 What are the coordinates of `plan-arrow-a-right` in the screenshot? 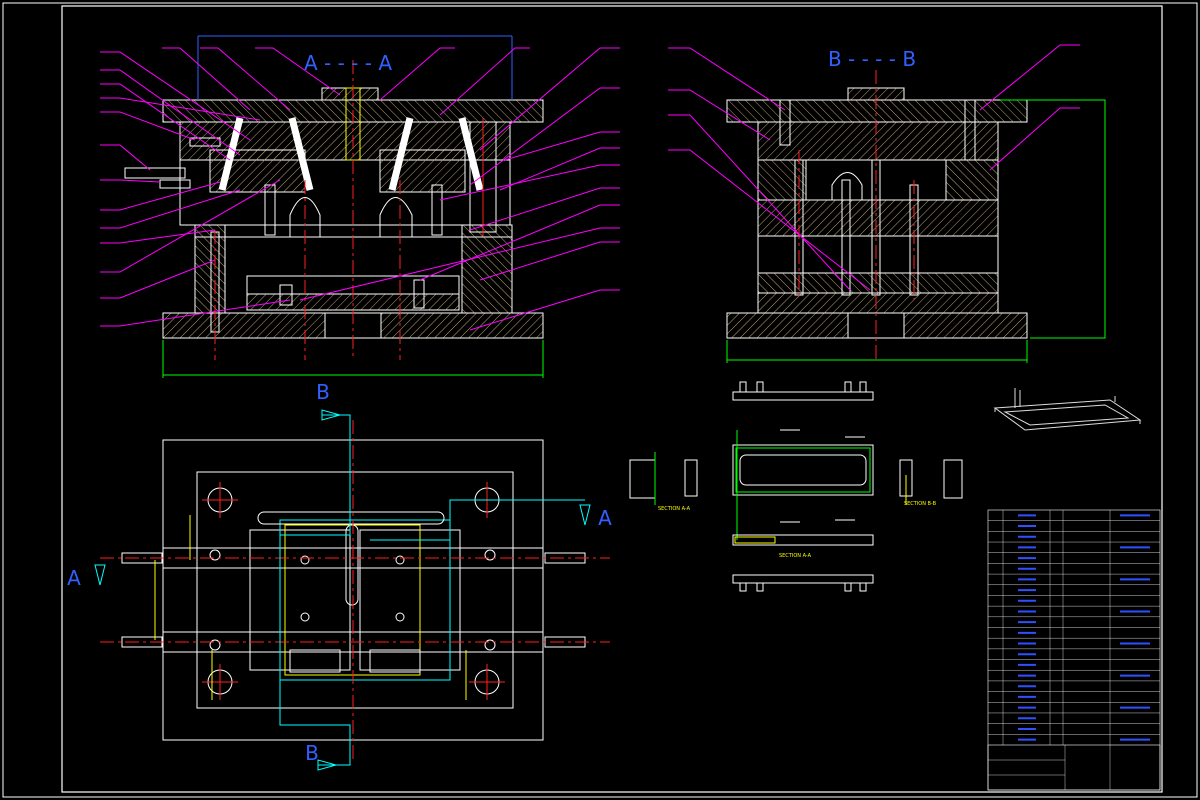 It's located at (585, 515).